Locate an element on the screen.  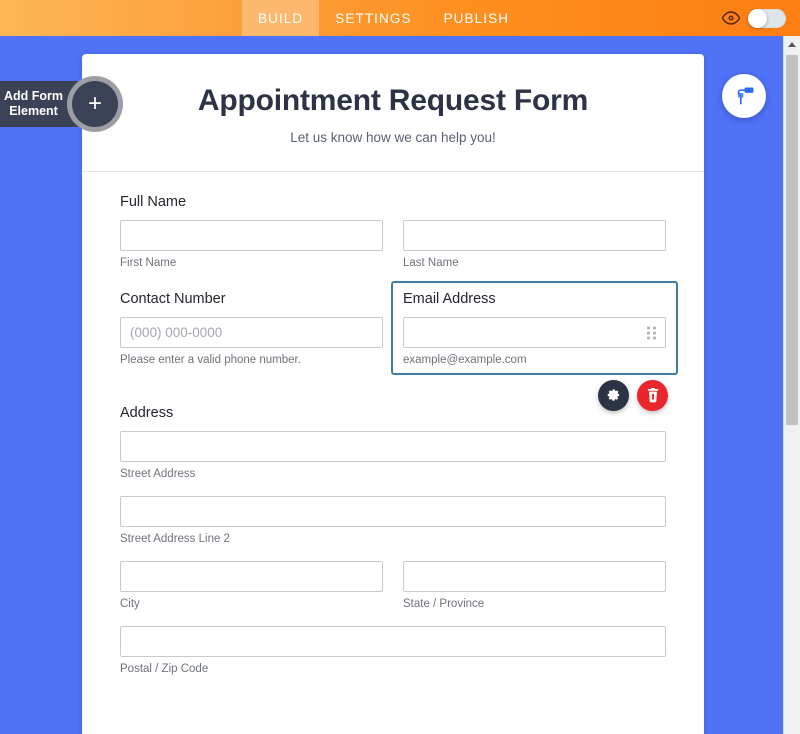
tab-build-label: BUILD is located at coordinates (281, 18).